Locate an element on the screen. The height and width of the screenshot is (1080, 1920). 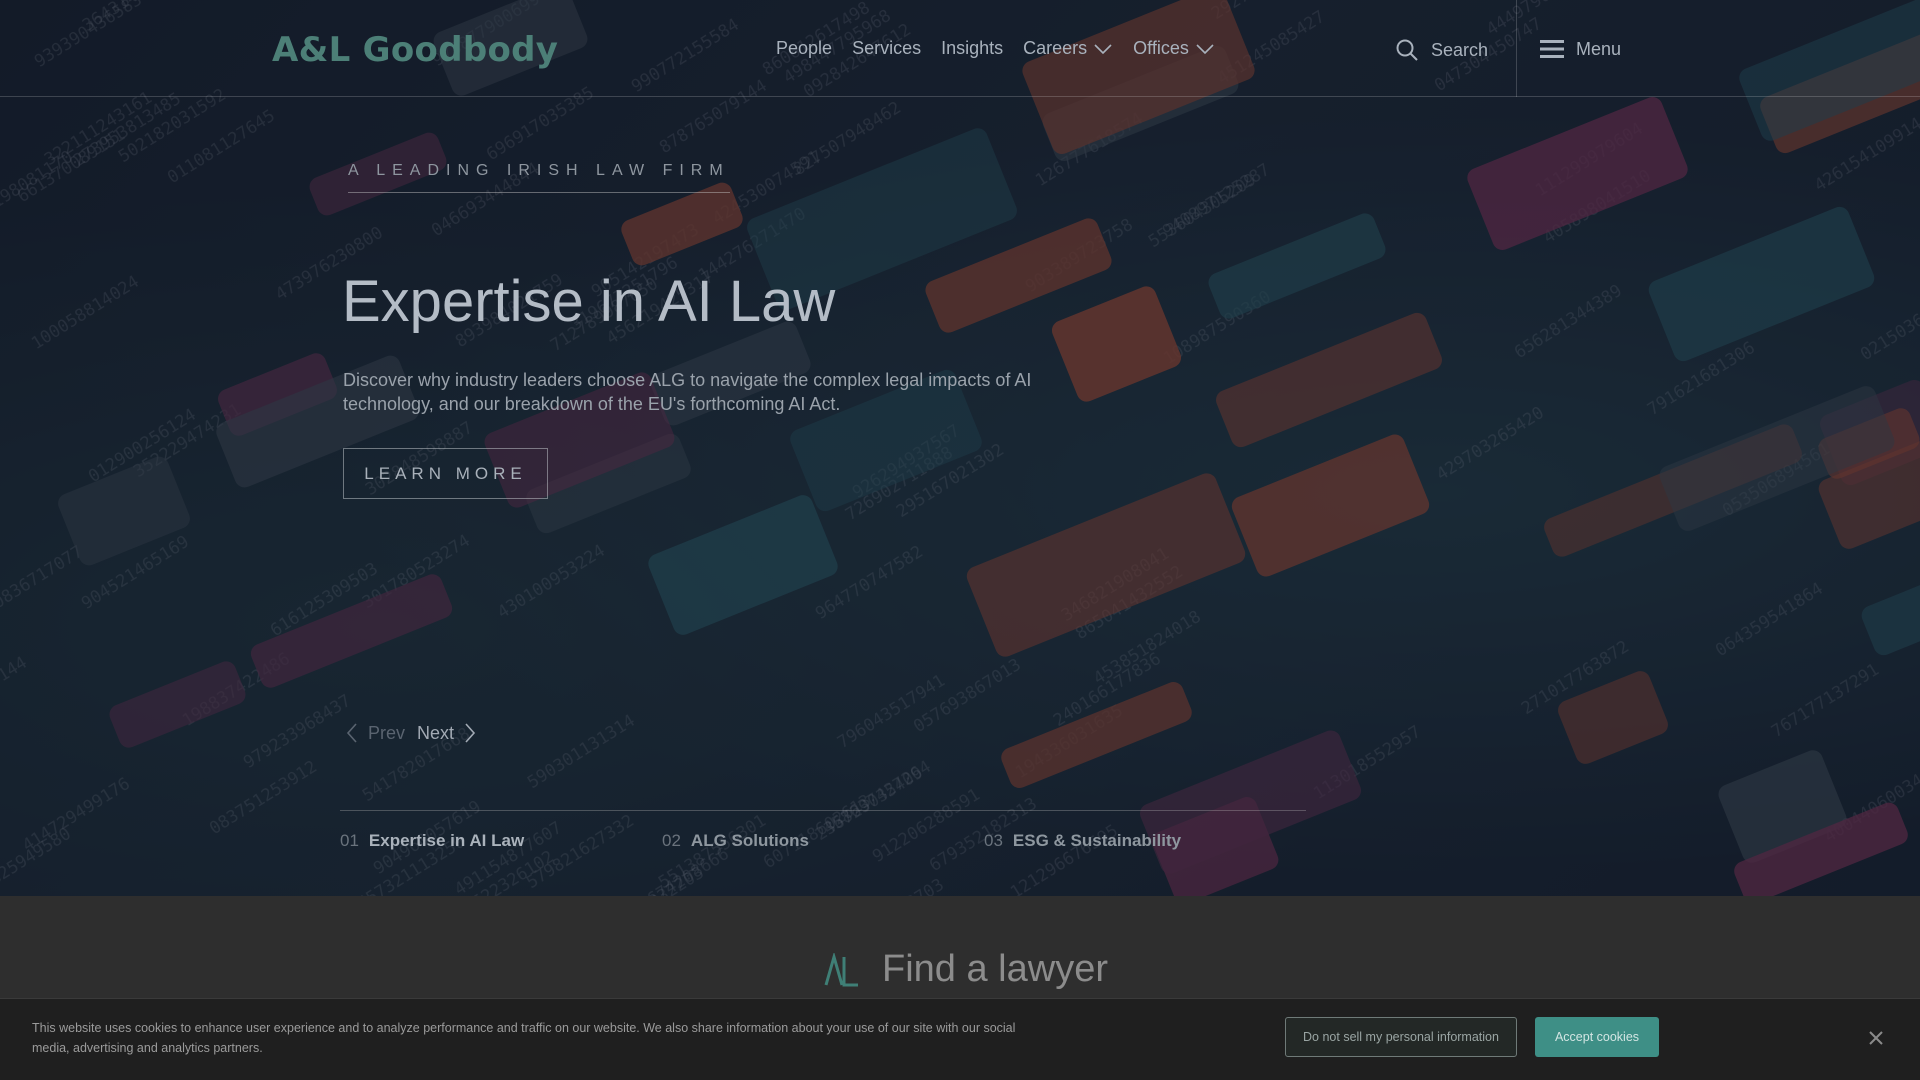
nav-label: Careers is located at coordinates (1055, 48).